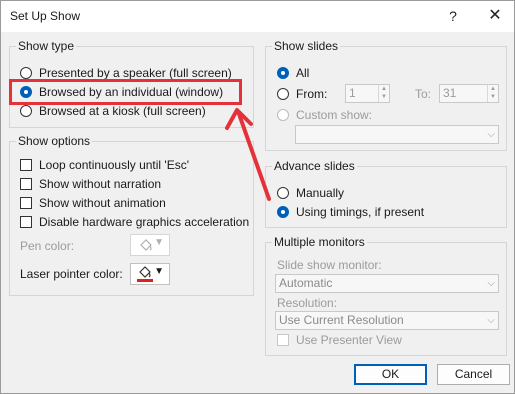 The height and width of the screenshot is (394, 515). I want to click on checkbox-loop-continuously: Loop continuously until 'Esc', so click(104, 165).